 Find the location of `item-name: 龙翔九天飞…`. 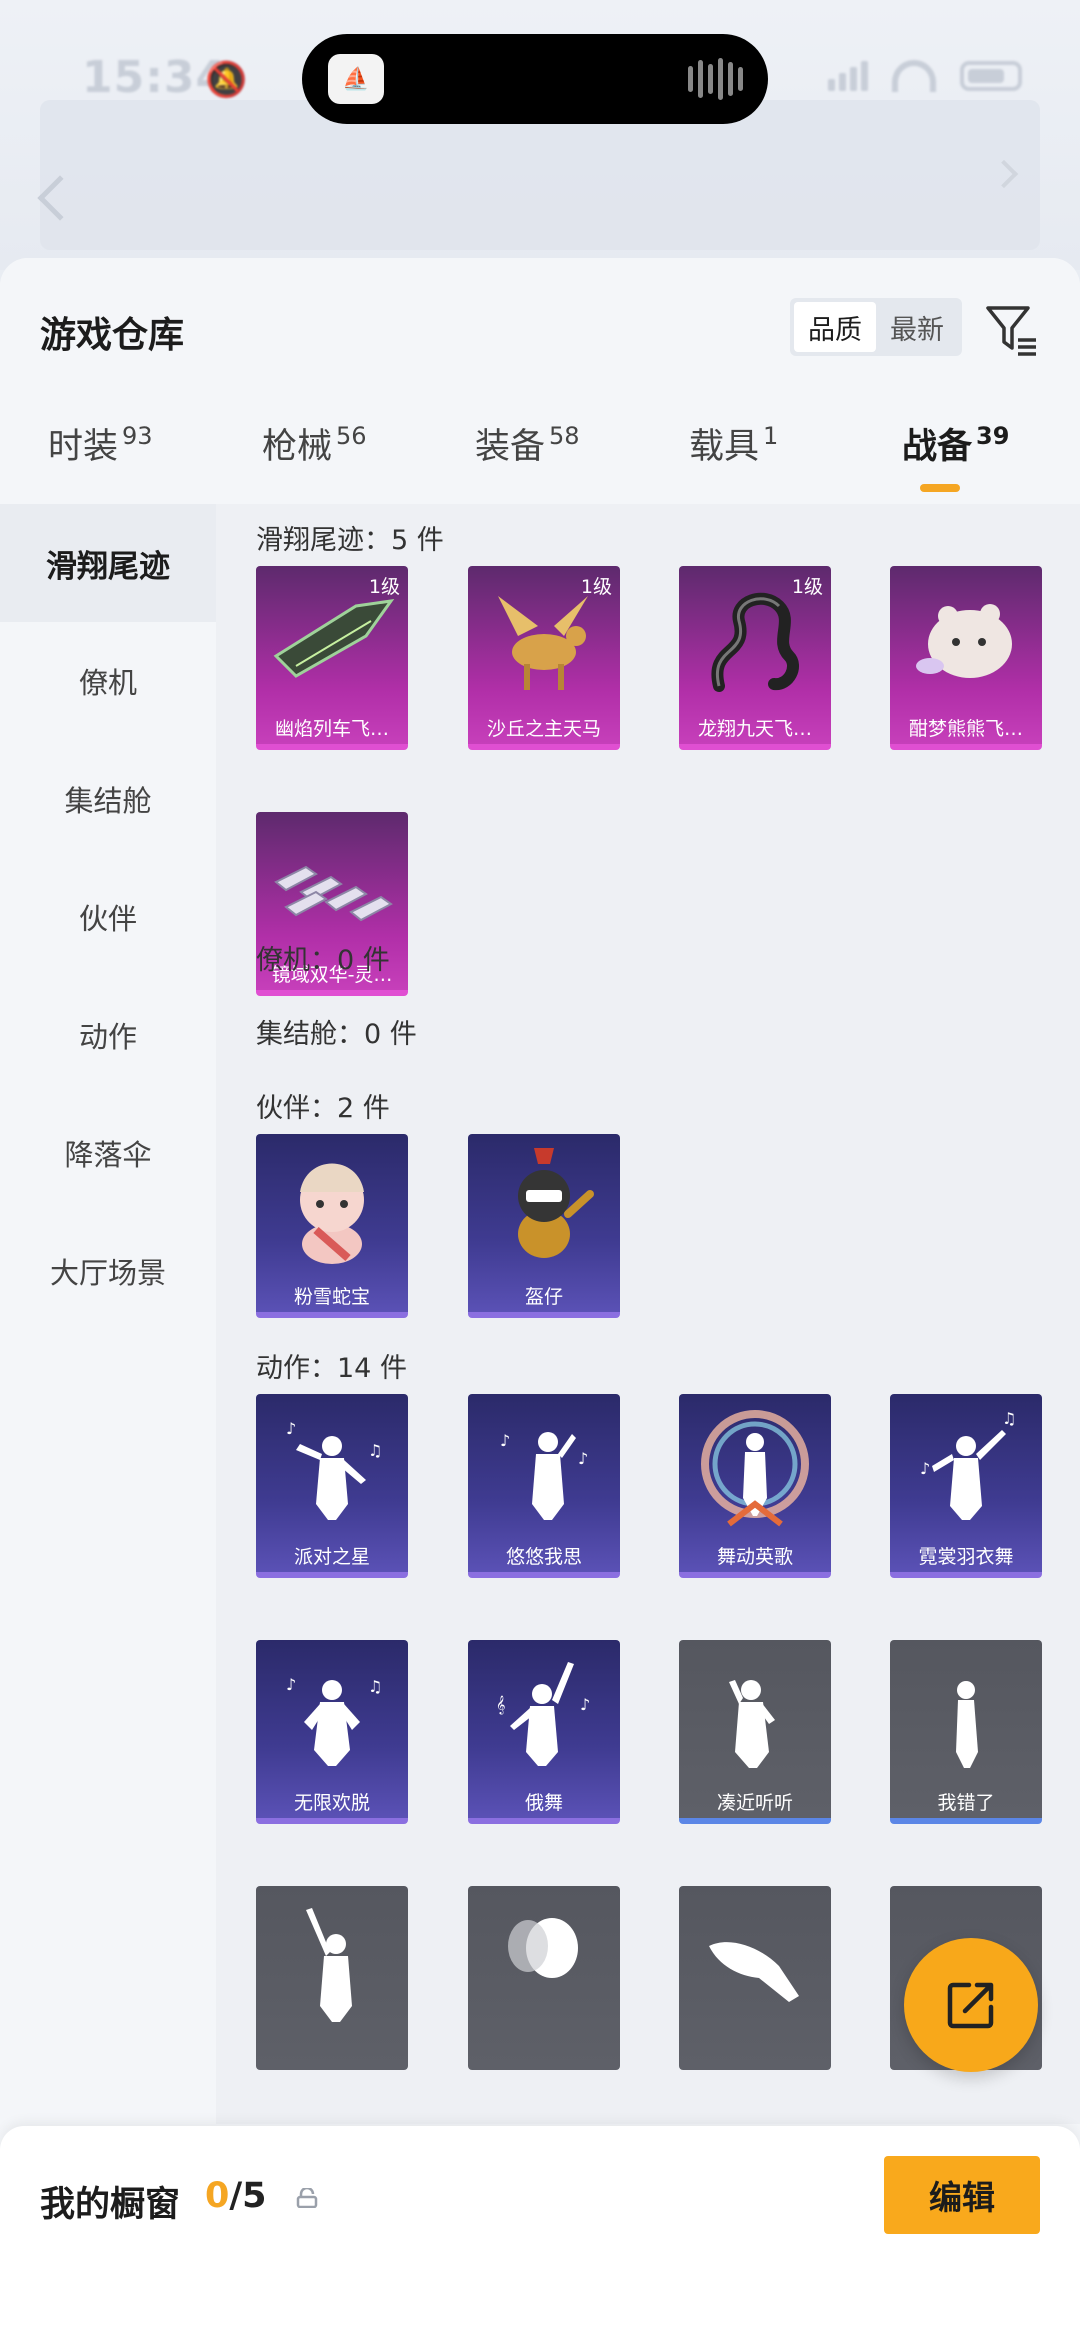

item-name: 龙翔九天飞… is located at coordinates (754, 728).